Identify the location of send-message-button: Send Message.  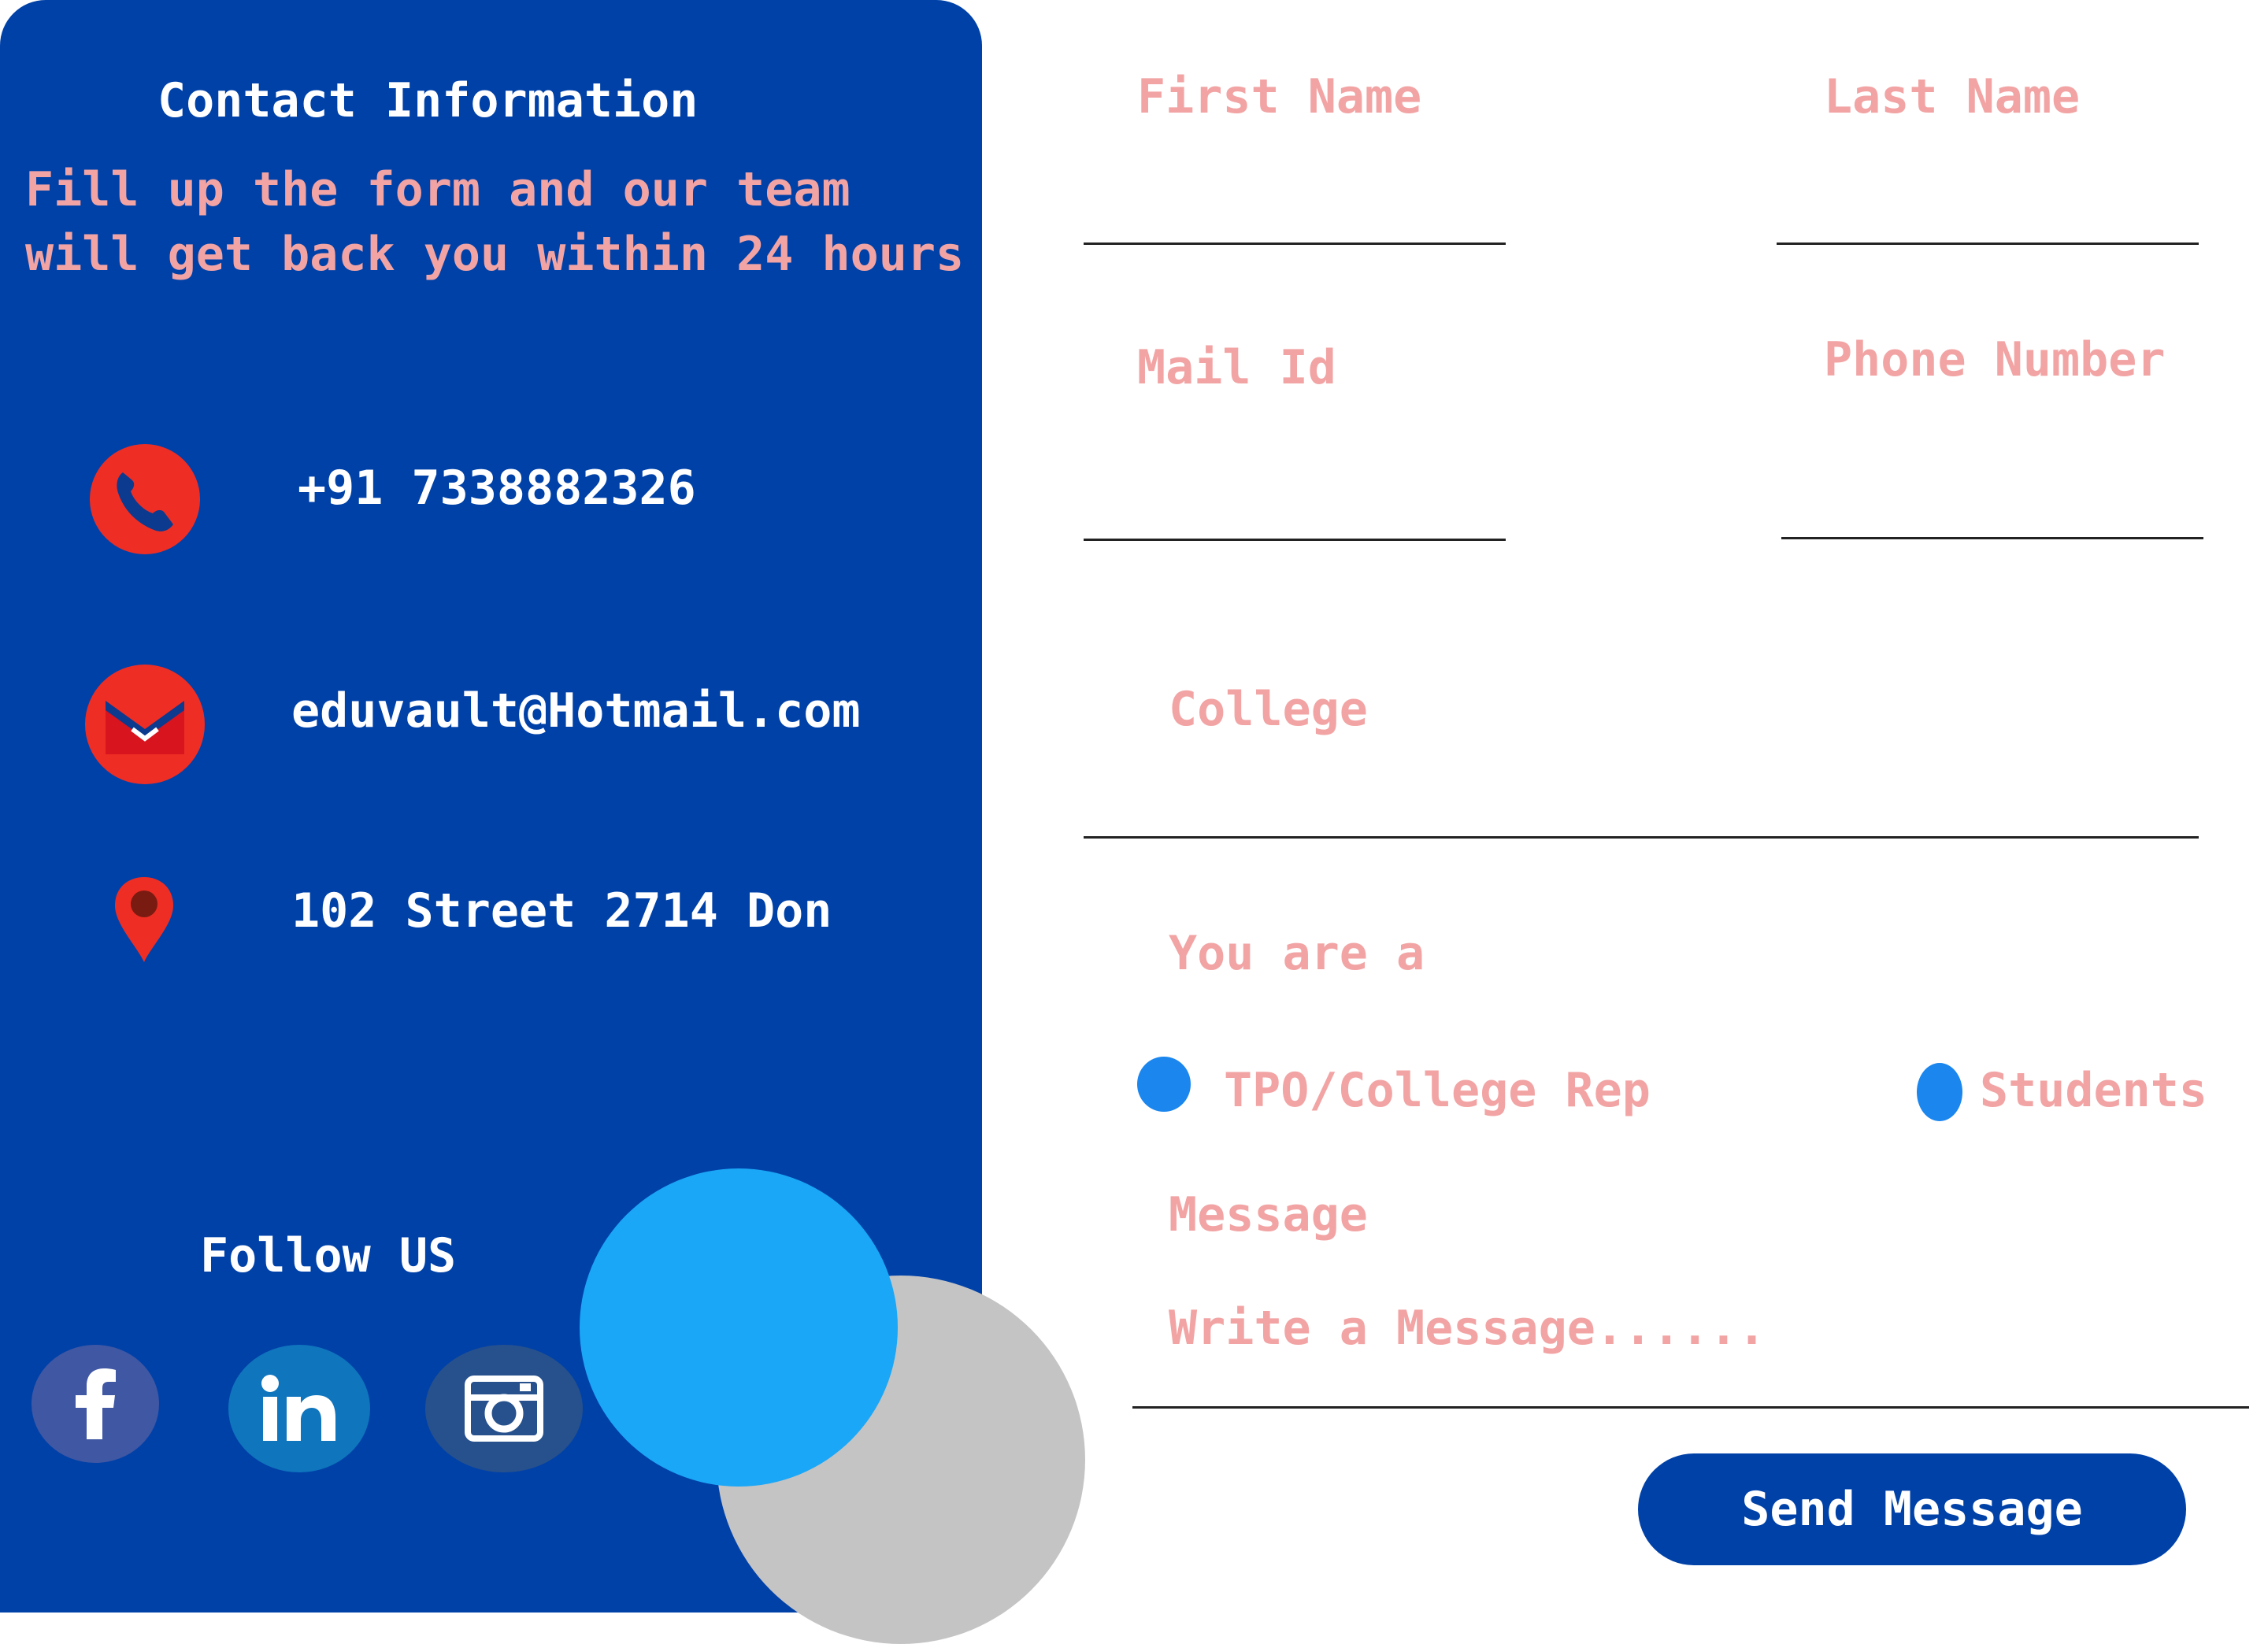
(1912, 1509).